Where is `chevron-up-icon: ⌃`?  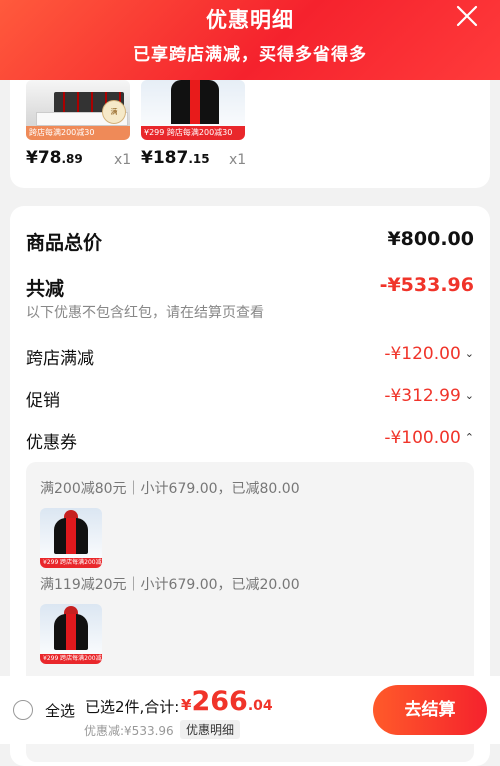 chevron-up-icon: ⌃ is located at coordinates (469, 437).